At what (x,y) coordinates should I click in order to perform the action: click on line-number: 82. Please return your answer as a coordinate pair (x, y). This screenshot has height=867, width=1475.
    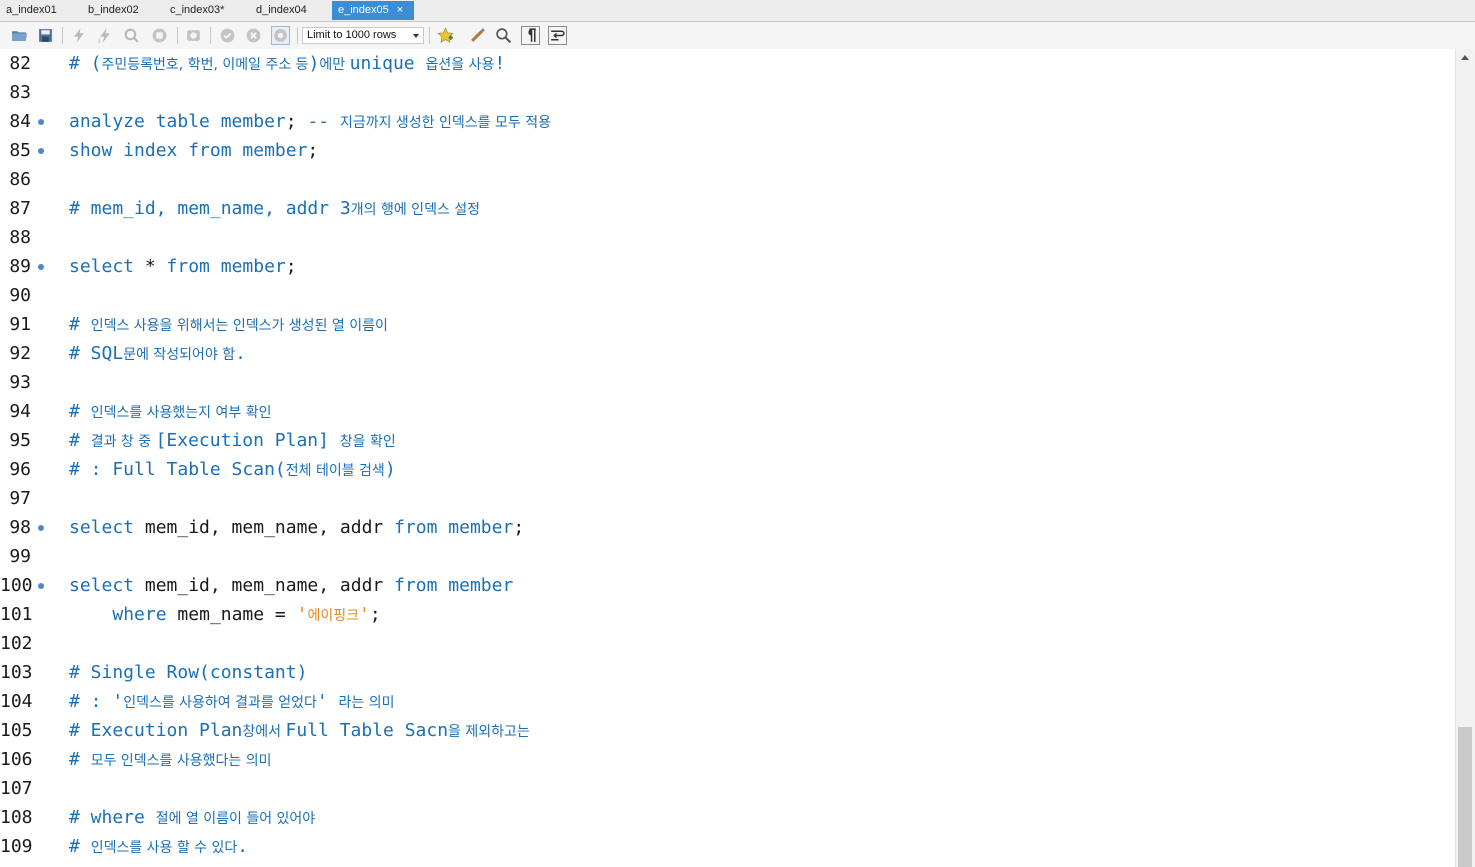
    Looking at the image, I should click on (20, 63).